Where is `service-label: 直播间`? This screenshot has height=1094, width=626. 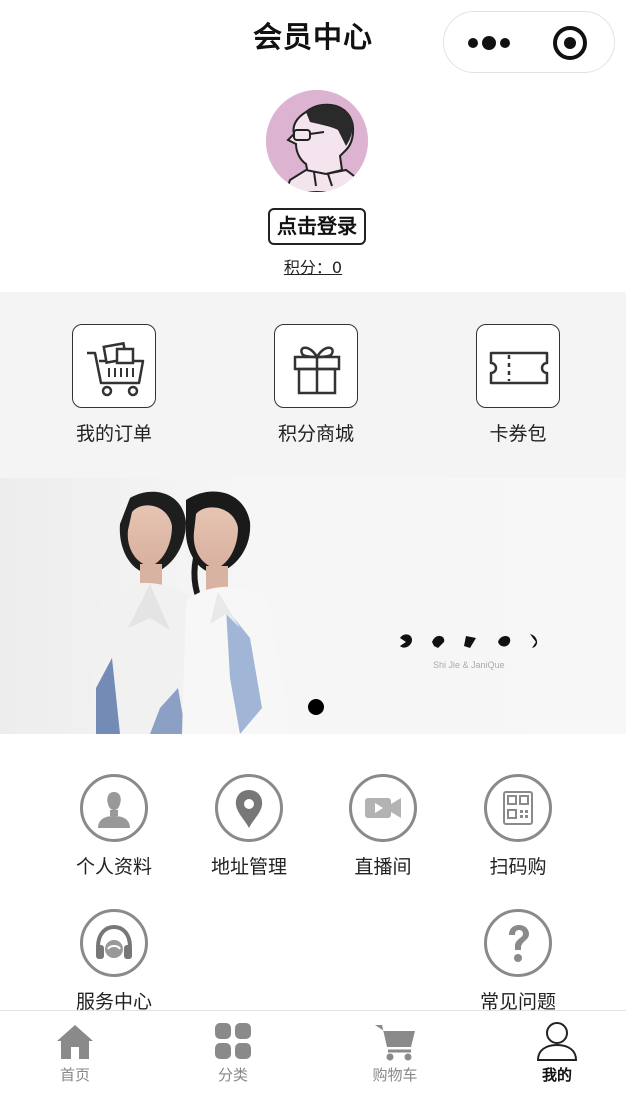 service-label: 直播间 is located at coordinates (383, 867).